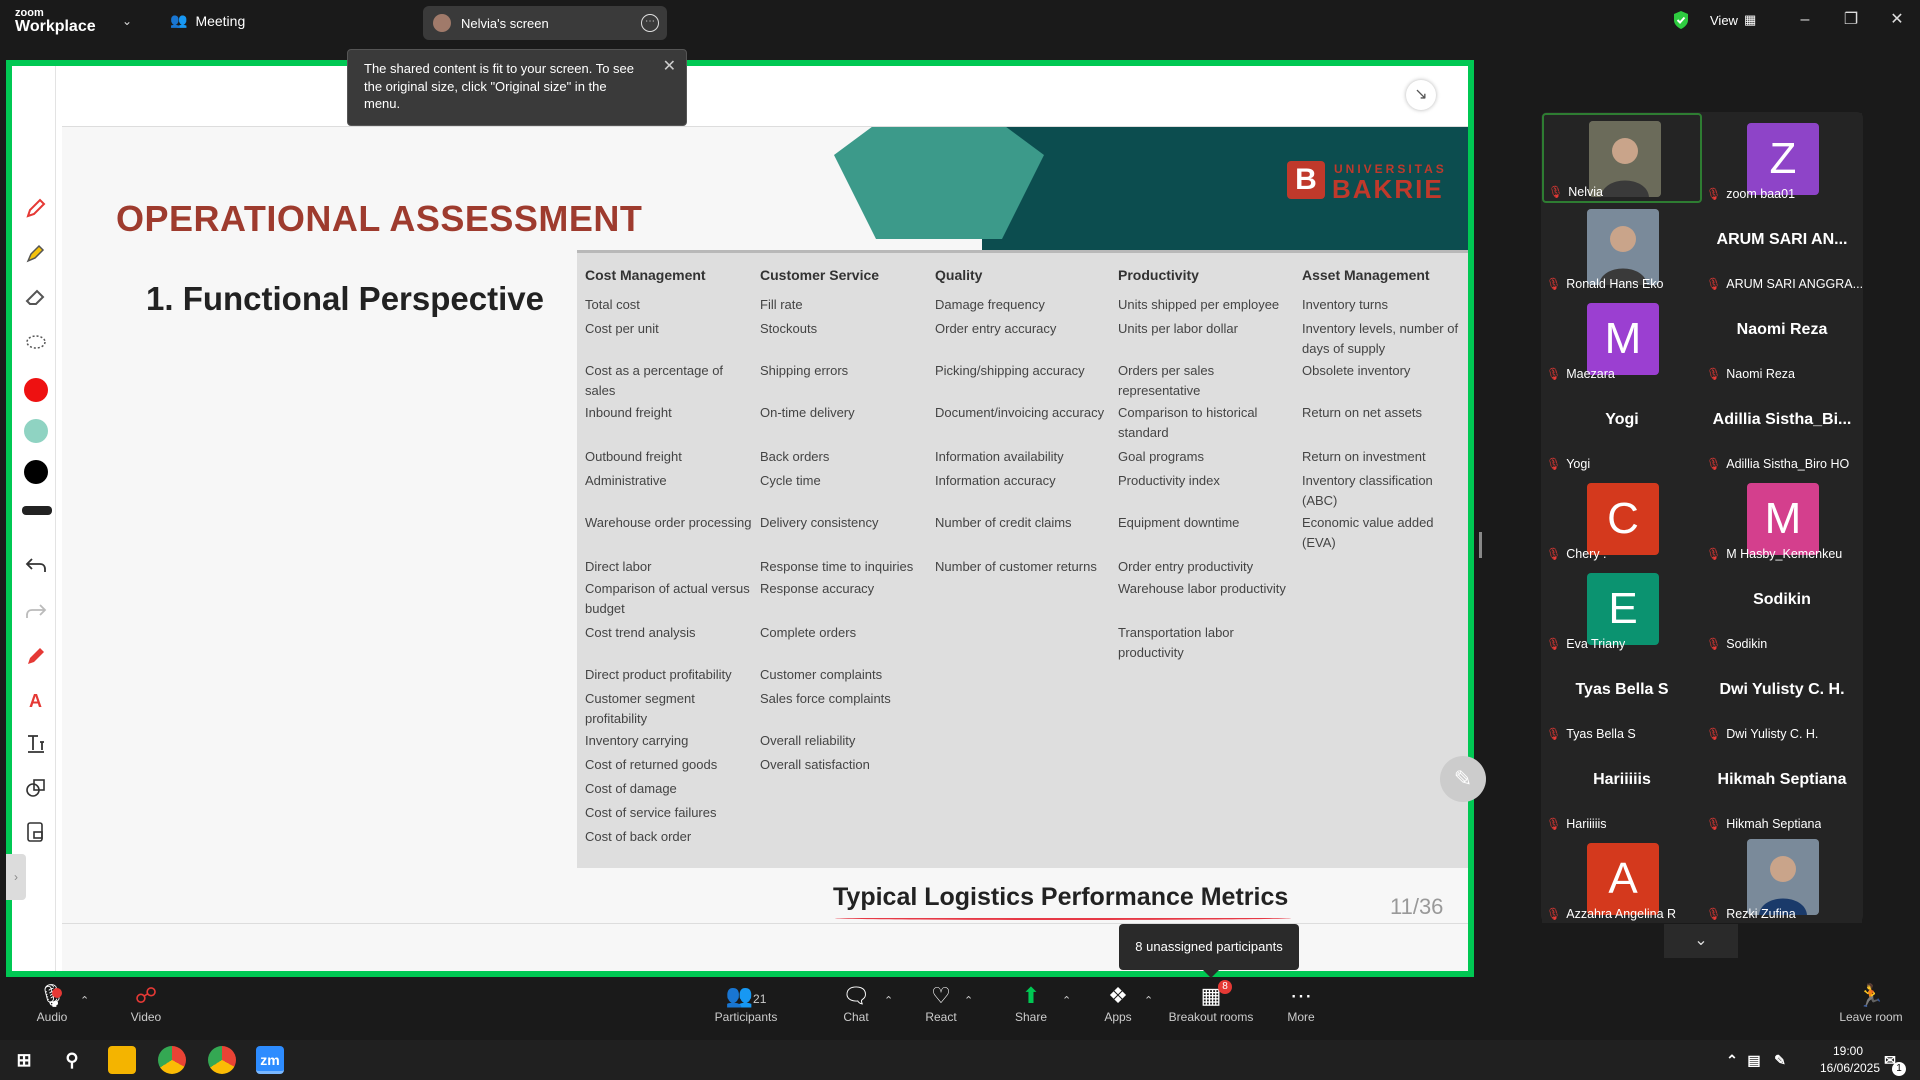  Describe the element at coordinates (1031, 1008) in the screenshot. I see `share-button: ⬆ Share` at that location.